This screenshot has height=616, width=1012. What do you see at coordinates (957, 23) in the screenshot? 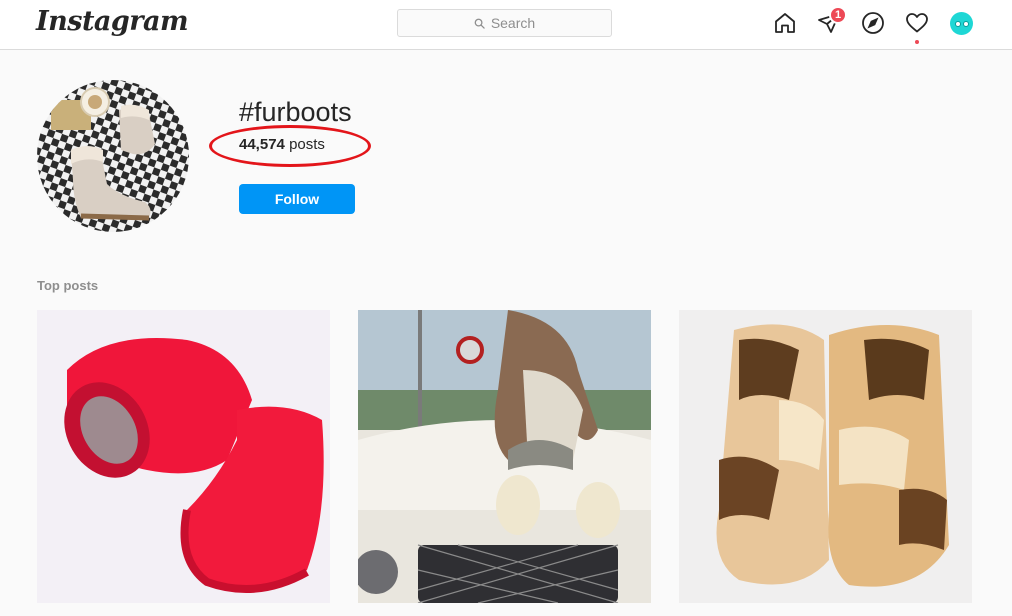
I see `avatar-eye-left` at bounding box center [957, 23].